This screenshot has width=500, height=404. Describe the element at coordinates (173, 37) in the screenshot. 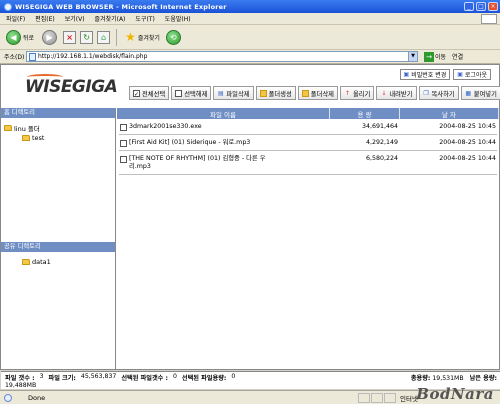

I see `history-icon: ⟲` at that location.